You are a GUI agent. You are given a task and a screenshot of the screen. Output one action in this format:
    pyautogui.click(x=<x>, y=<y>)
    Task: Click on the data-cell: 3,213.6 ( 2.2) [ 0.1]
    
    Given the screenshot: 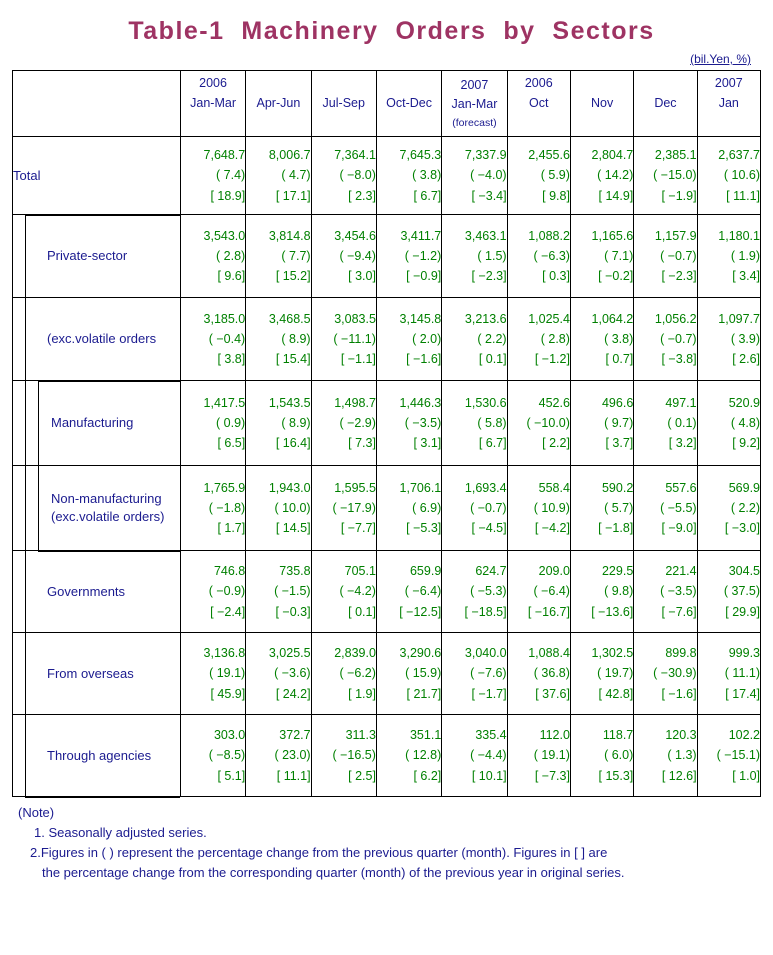 What is the action you would take?
    pyautogui.click(x=474, y=339)
    